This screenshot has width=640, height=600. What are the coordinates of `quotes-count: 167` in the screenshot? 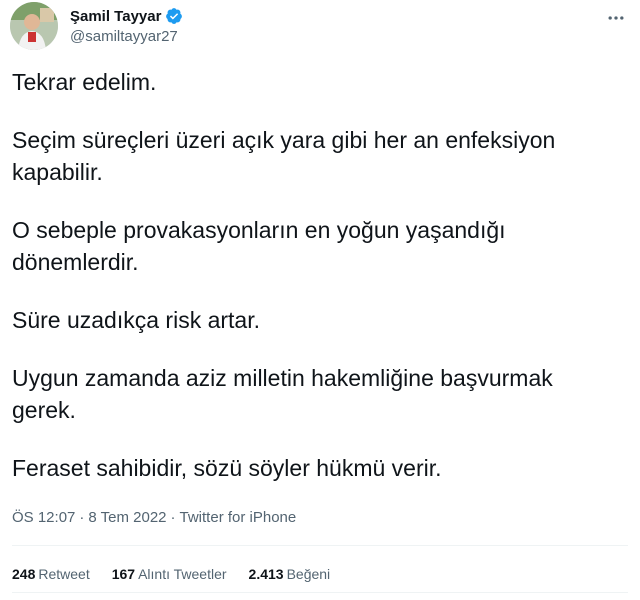 It's located at (123, 574).